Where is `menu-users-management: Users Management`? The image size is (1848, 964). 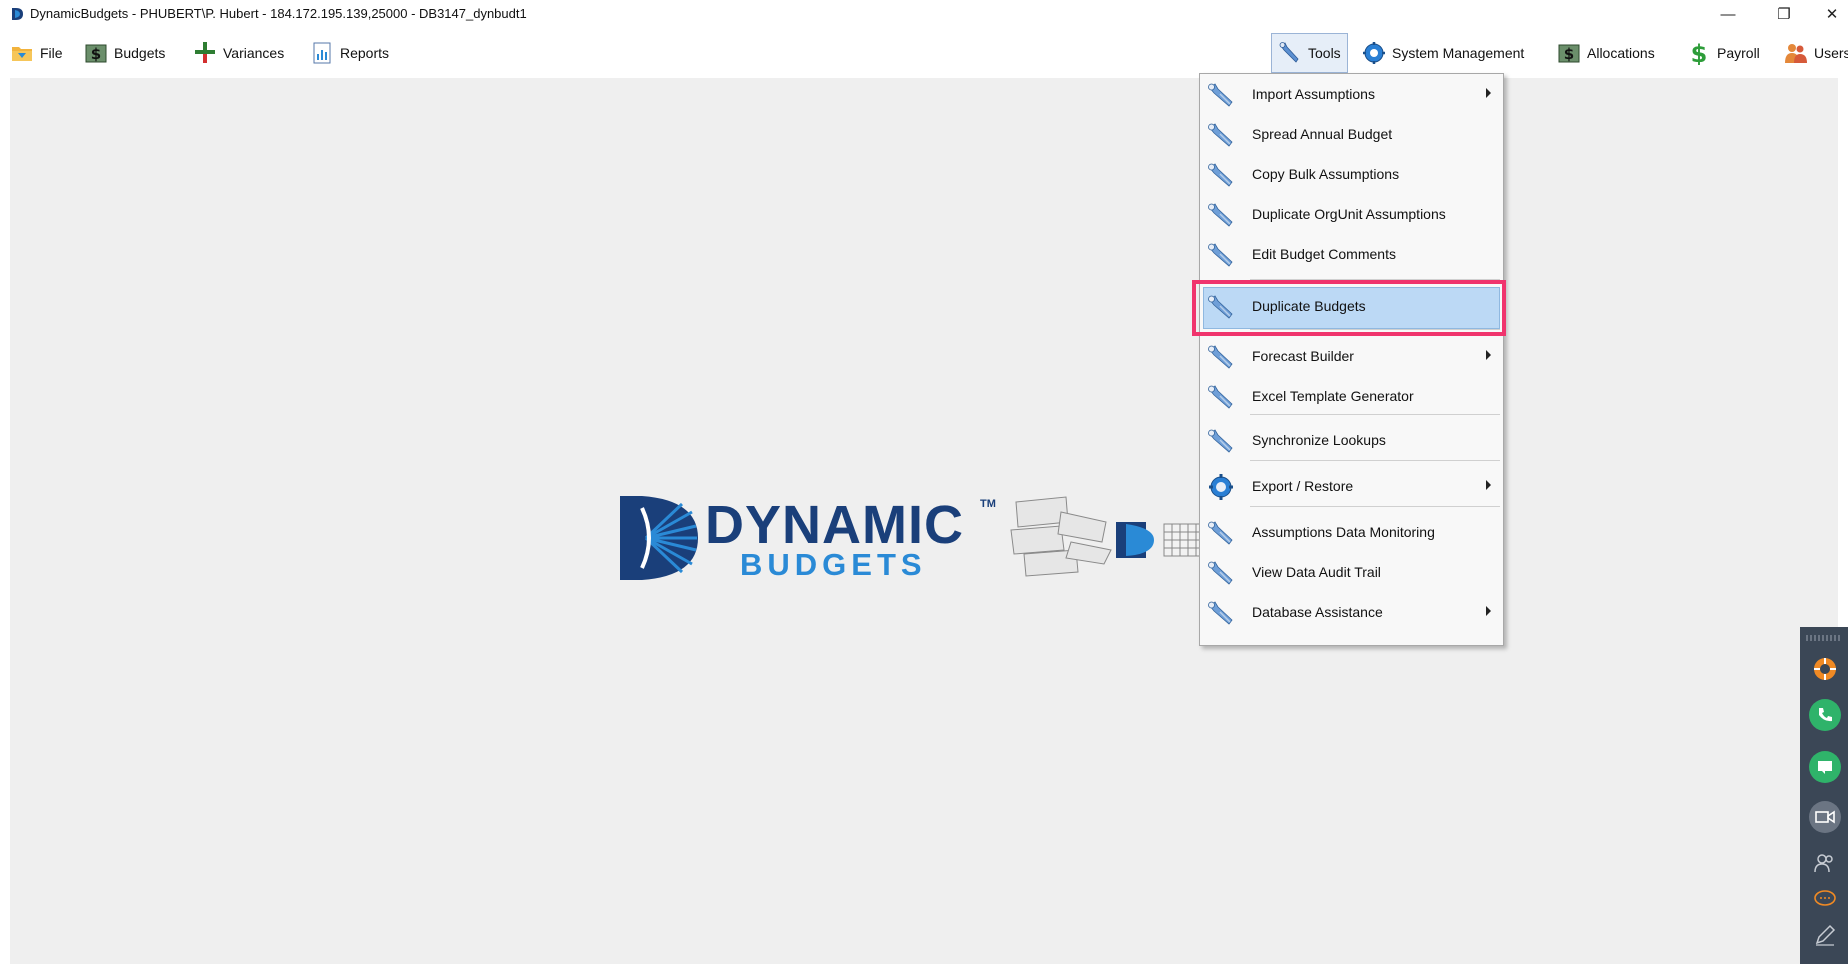
menu-users-management: Users Management is located at coordinates (1816, 53).